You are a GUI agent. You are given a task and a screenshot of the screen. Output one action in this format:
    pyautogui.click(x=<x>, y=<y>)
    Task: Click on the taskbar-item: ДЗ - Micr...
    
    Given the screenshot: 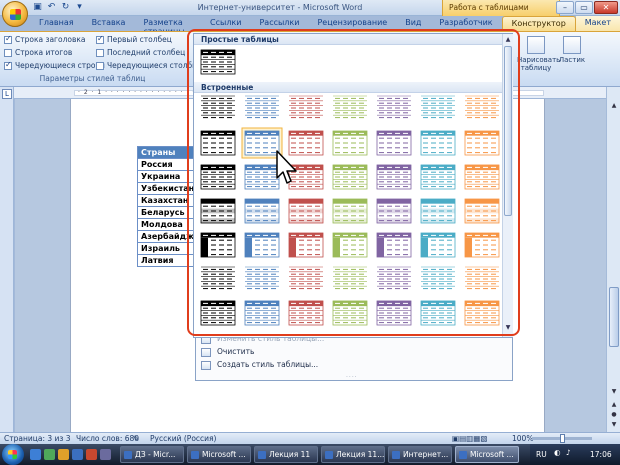 What is the action you would take?
    pyautogui.click(x=152, y=454)
    